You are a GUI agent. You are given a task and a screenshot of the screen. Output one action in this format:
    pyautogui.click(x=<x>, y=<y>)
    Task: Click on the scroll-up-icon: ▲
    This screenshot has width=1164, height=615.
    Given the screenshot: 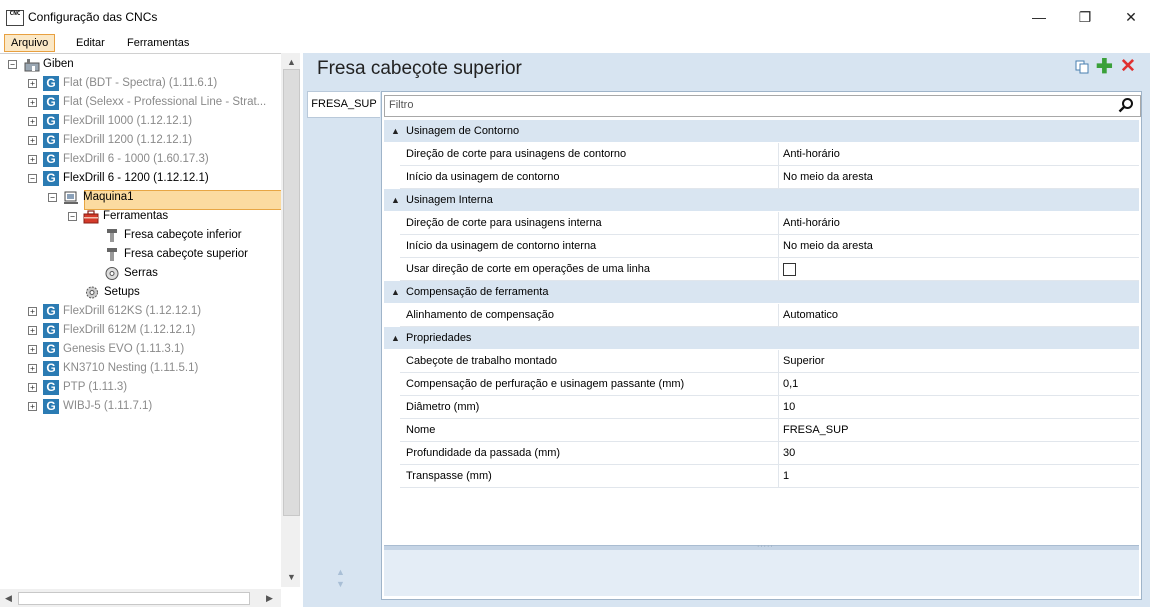 What is the action you would take?
    pyautogui.click(x=291, y=62)
    